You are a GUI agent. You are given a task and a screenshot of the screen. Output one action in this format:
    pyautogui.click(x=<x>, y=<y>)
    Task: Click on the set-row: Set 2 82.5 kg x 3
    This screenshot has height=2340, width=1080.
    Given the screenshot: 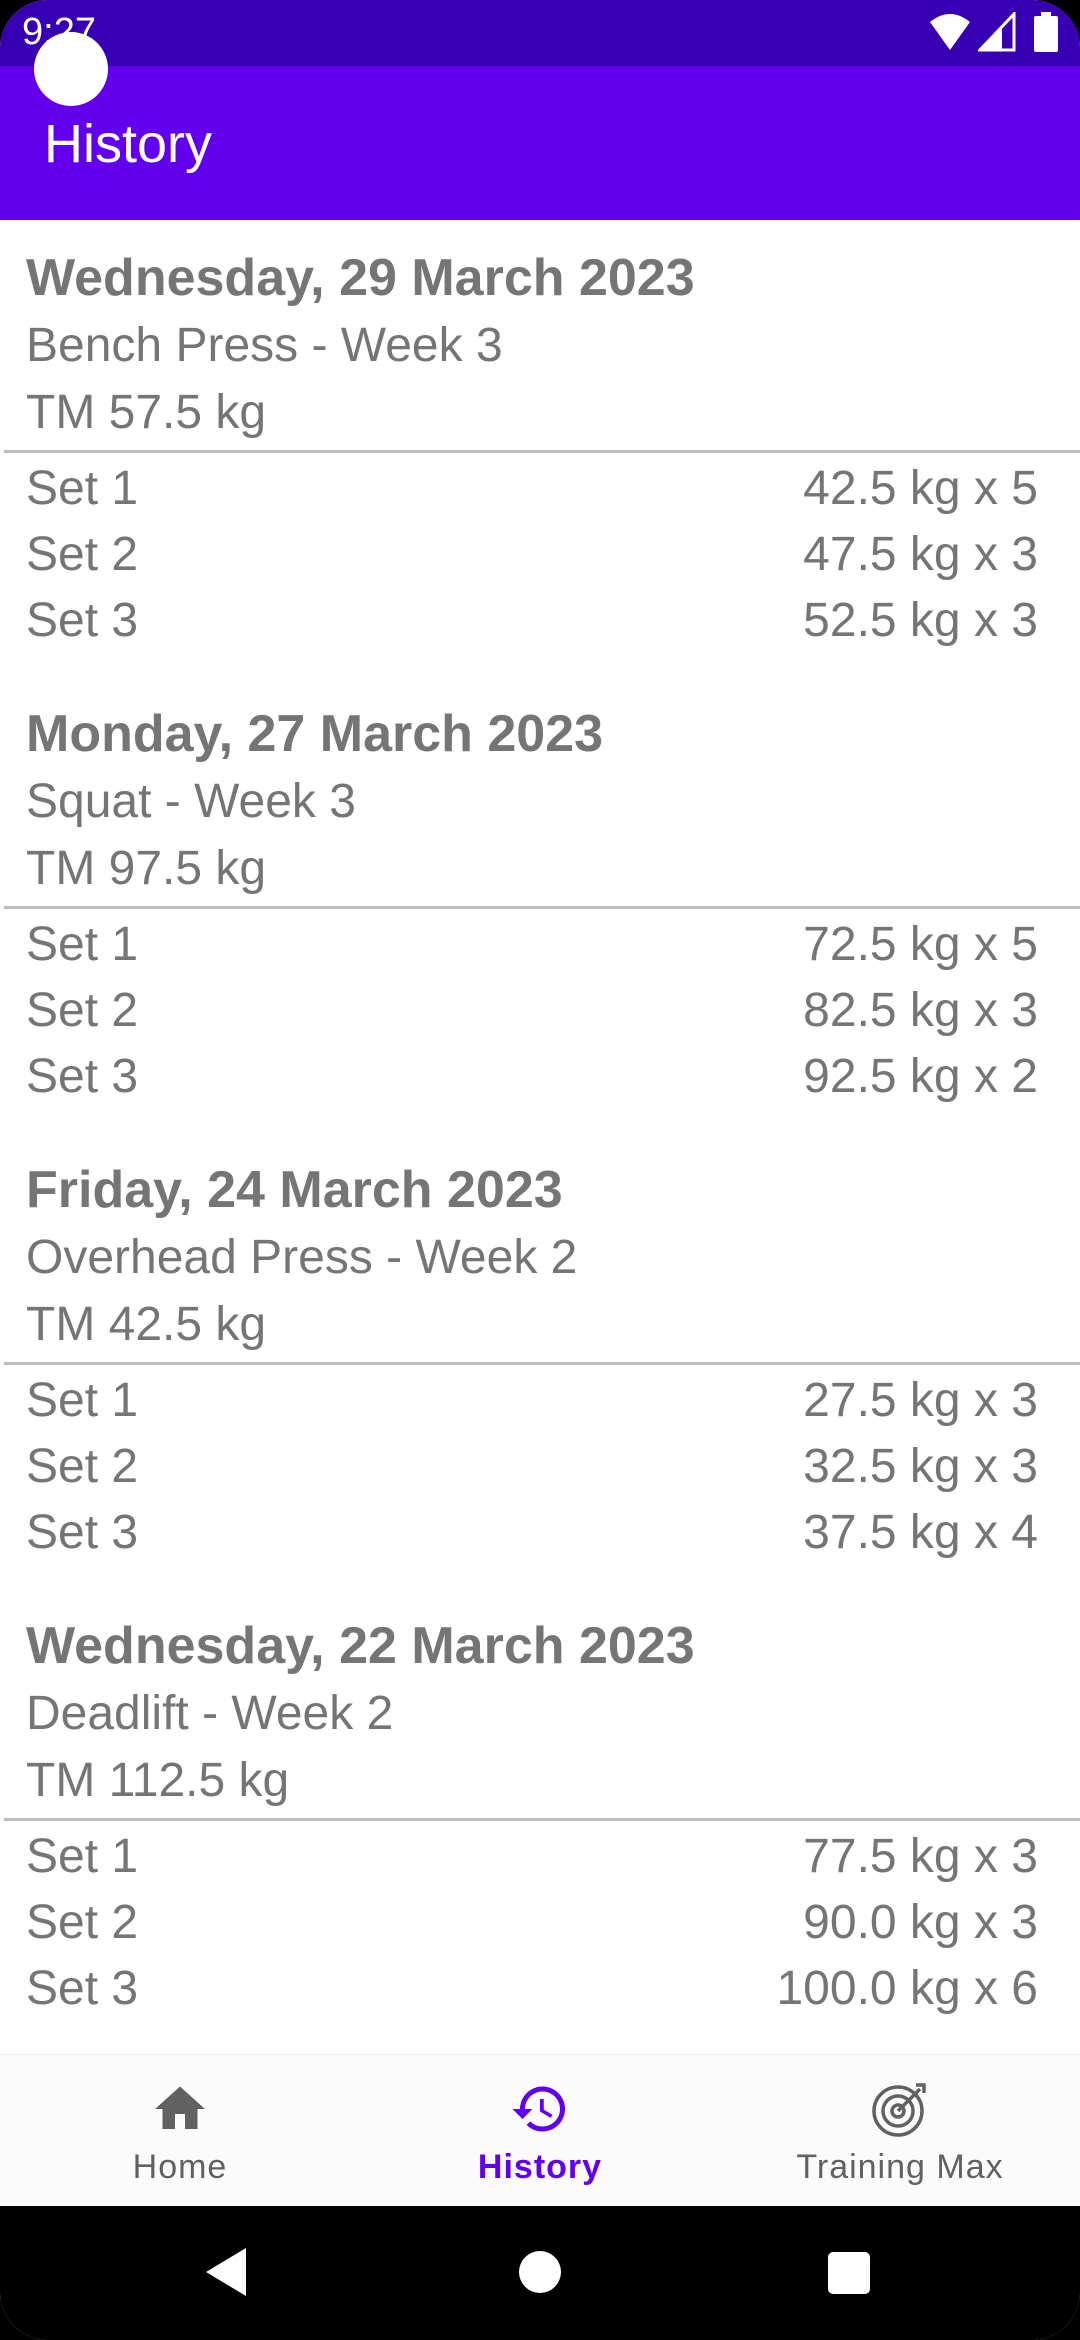 What is the action you would take?
    pyautogui.click(x=540, y=1011)
    